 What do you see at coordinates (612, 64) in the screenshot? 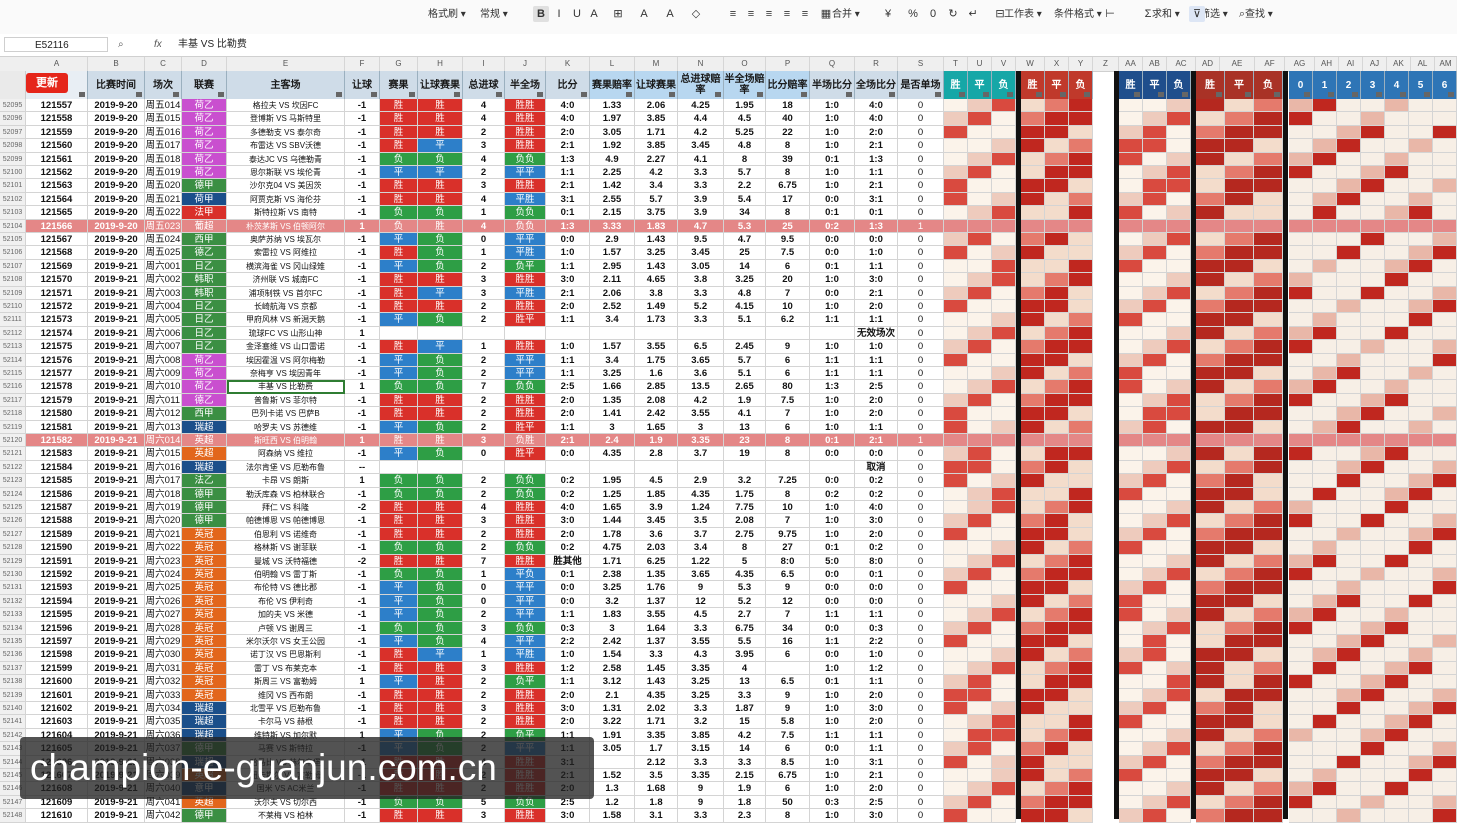
I see `column-letter: L` at bounding box center [612, 64].